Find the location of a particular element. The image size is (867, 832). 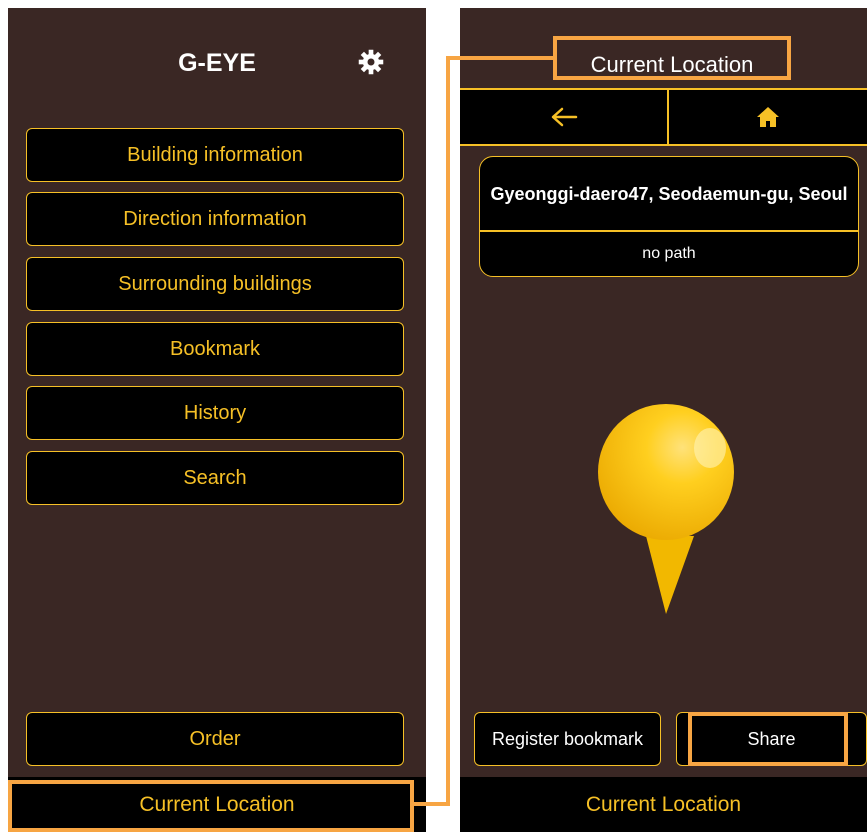

map-pin-icon is located at coordinates (670, 516).